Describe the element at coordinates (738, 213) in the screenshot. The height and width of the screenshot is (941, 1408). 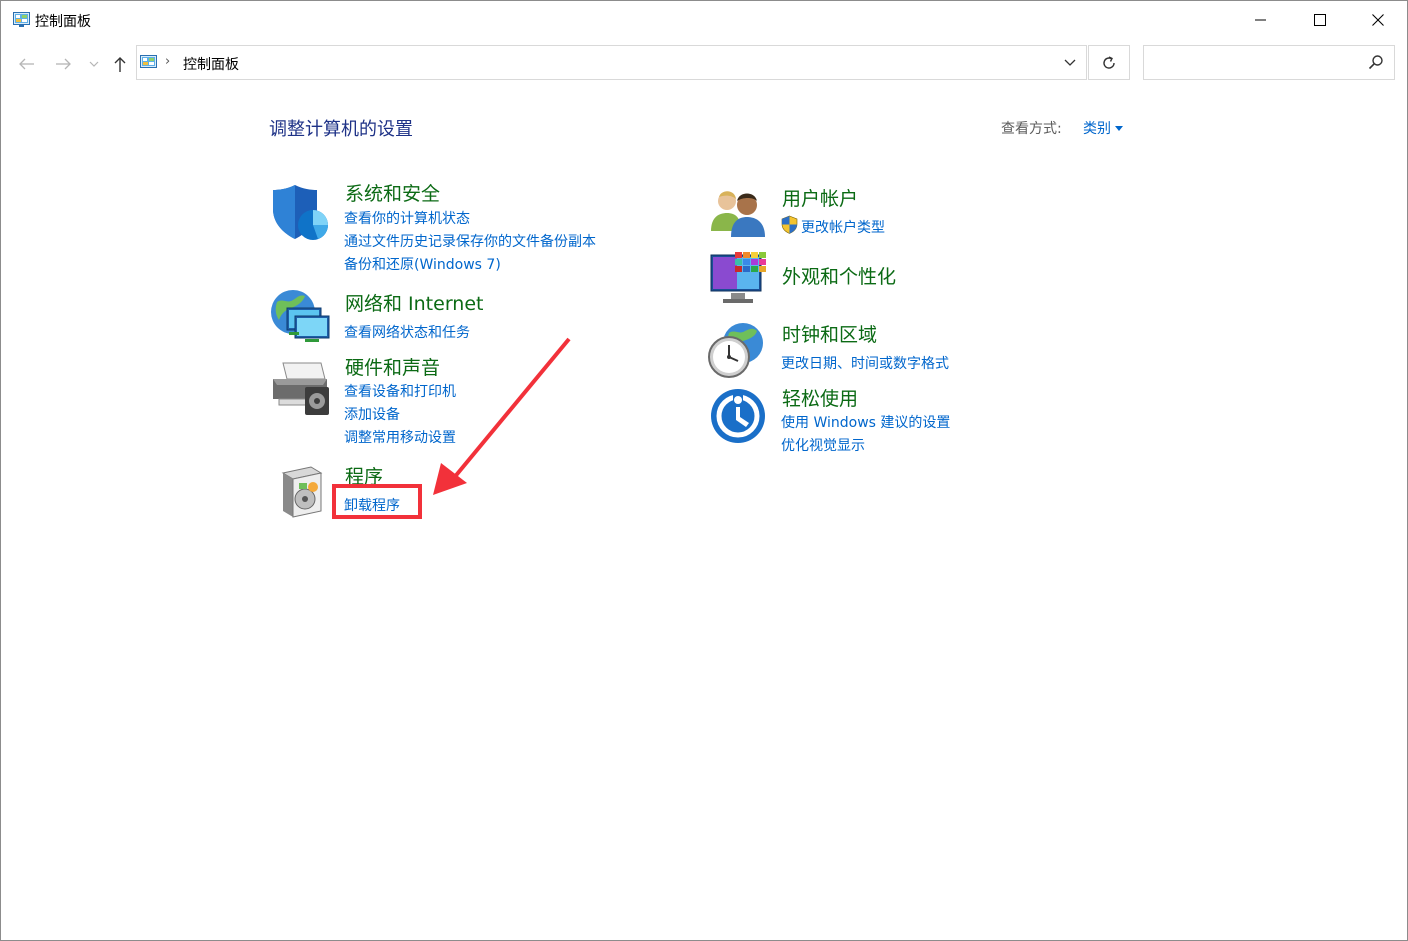
I see `users-icon` at that location.